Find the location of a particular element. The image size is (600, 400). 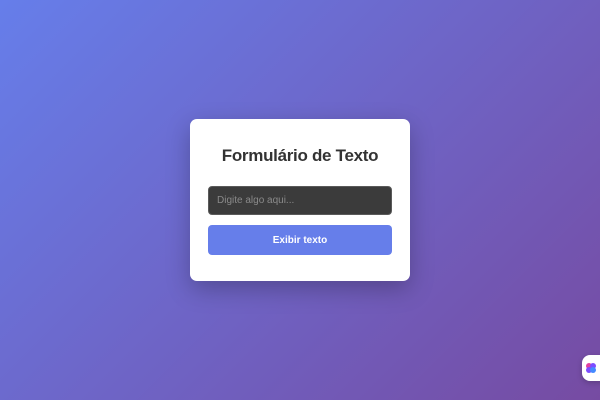

text-input is located at coordinates (300, 200).